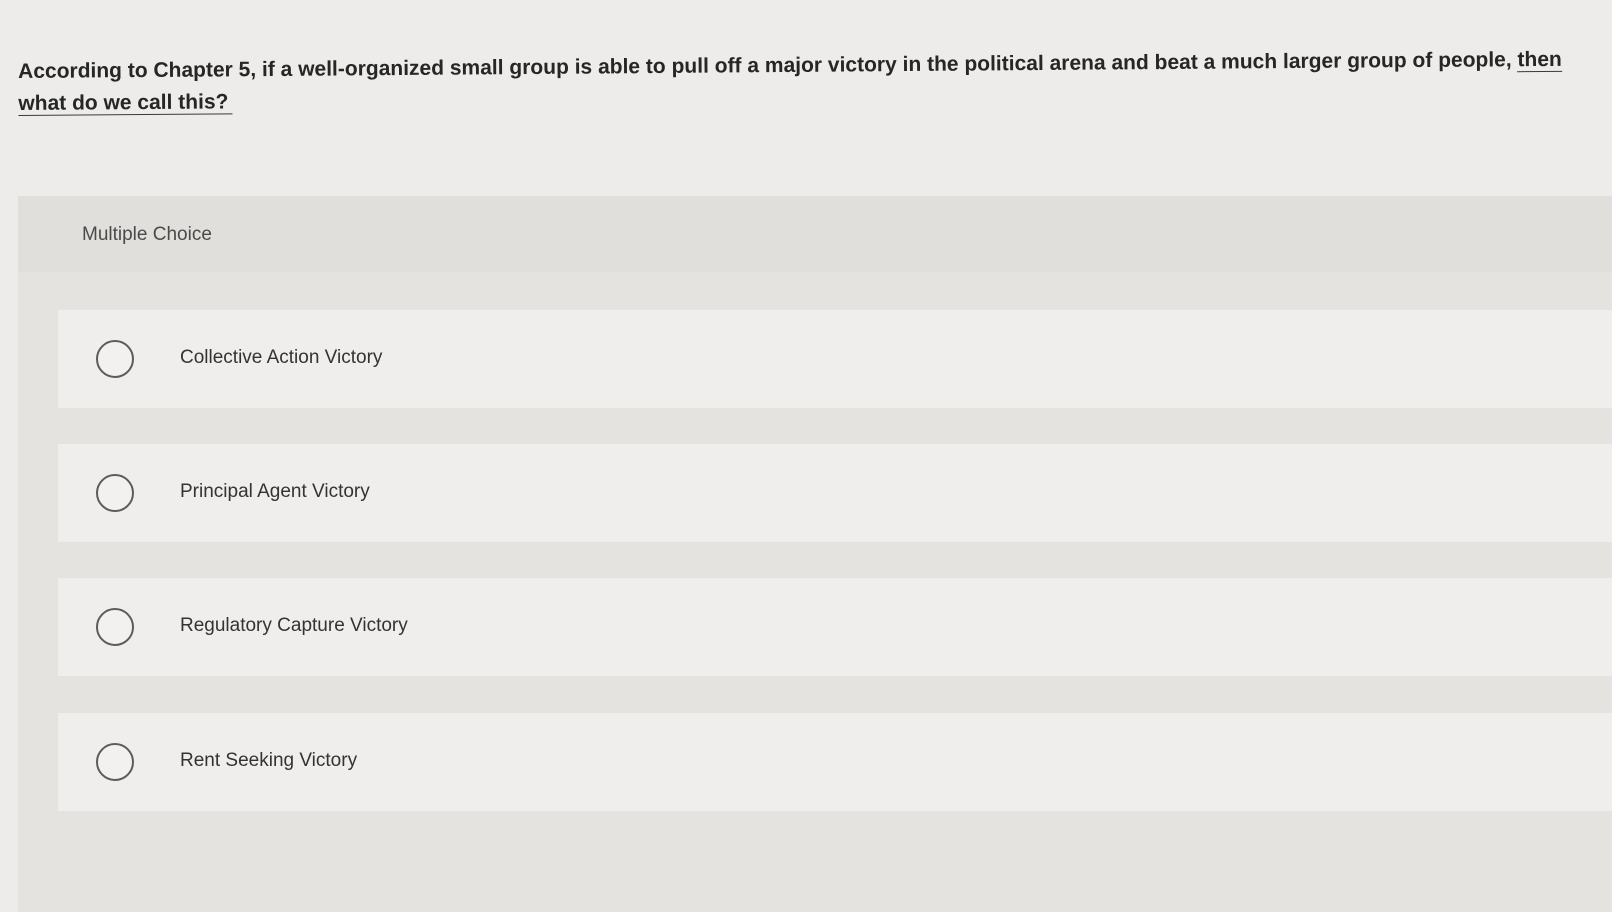 This screenshot has width=1612, height=912. Describe the element at coordinates (294, 625) in the screenshot. I see `option-label: Regulatory Capture Victory` at that location.